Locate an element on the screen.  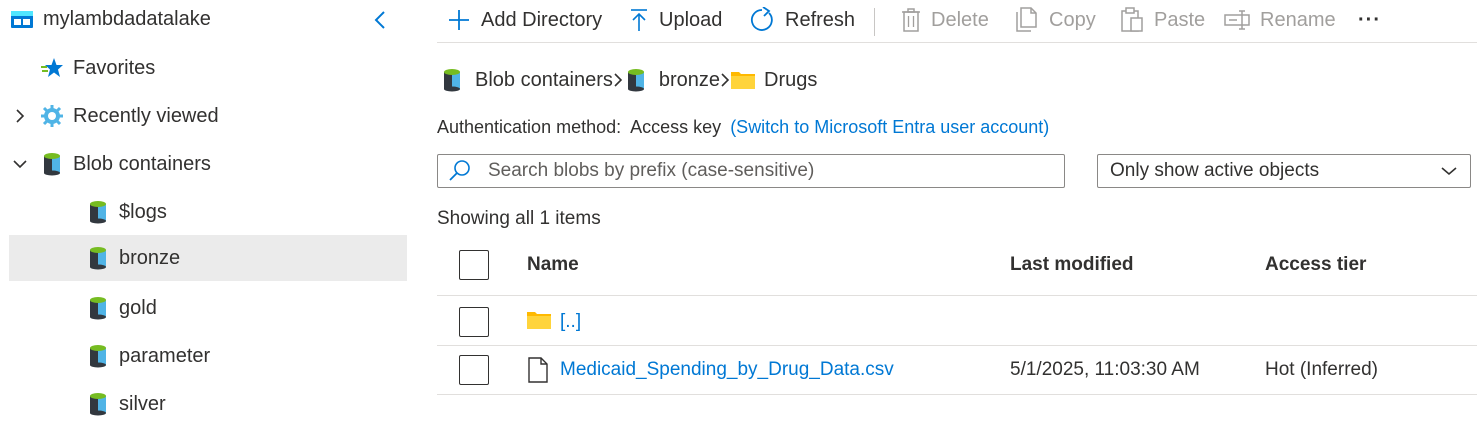
more-options-button: ··· is located at coordinates (1369, 20).